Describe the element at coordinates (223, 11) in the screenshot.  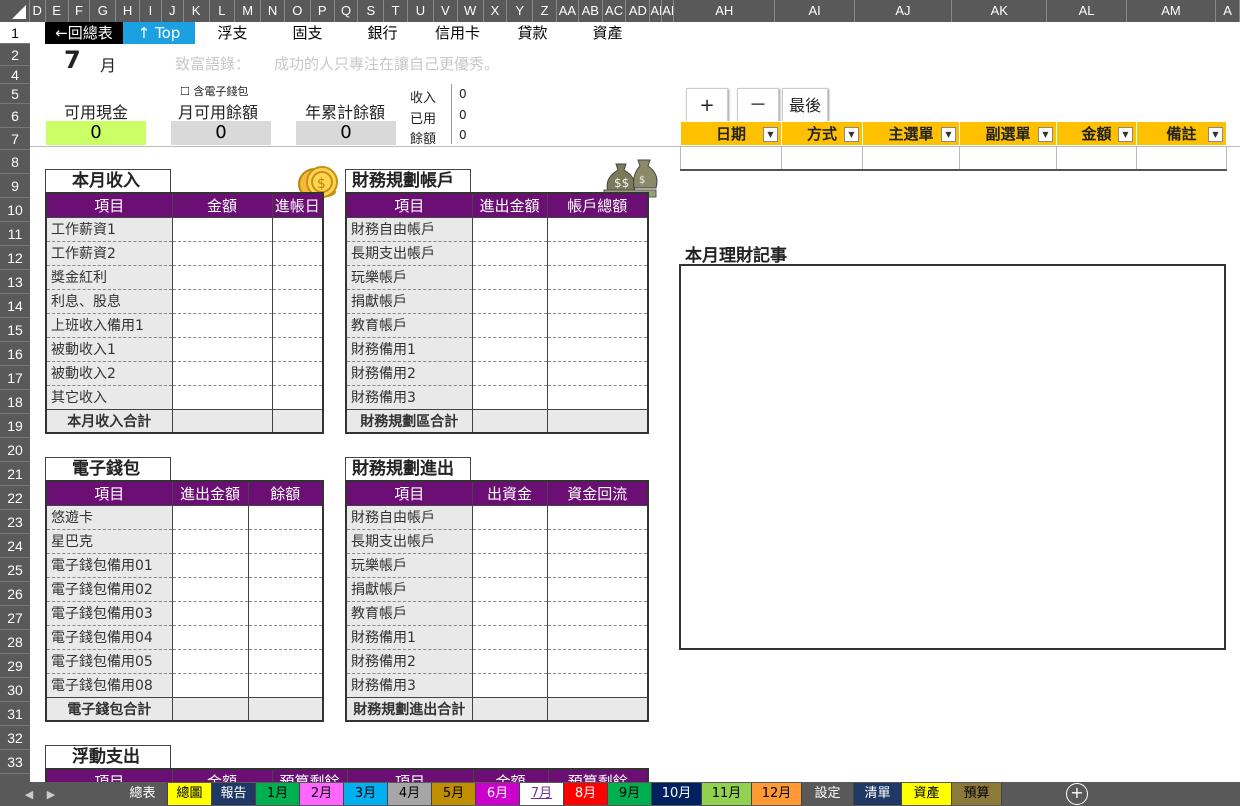
I see `column-header: L` at that location.